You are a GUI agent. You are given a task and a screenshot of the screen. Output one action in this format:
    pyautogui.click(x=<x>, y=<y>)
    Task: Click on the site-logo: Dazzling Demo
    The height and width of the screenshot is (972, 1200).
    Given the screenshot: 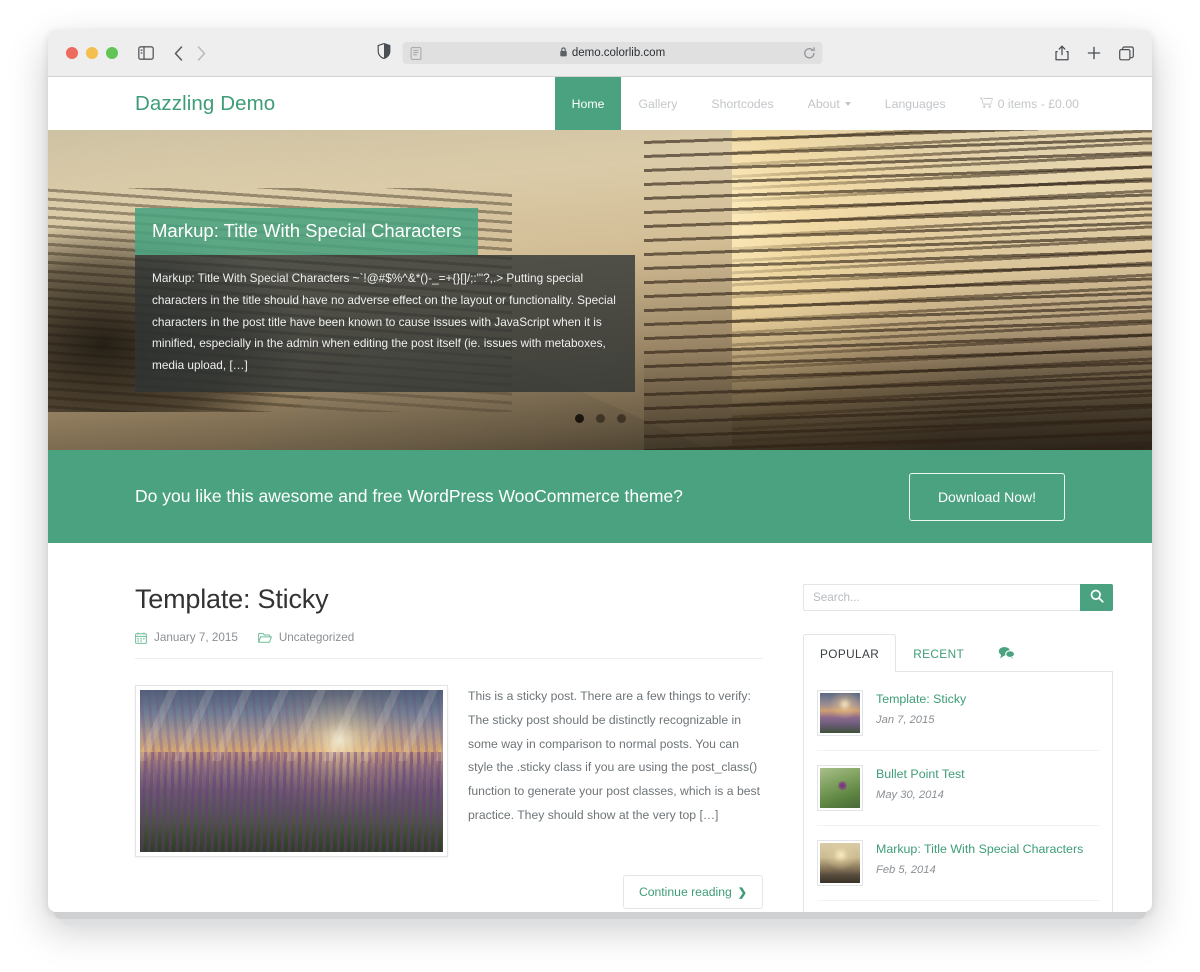 What is the action you would take?
    pyautogui.click(x=205, y=104)
    